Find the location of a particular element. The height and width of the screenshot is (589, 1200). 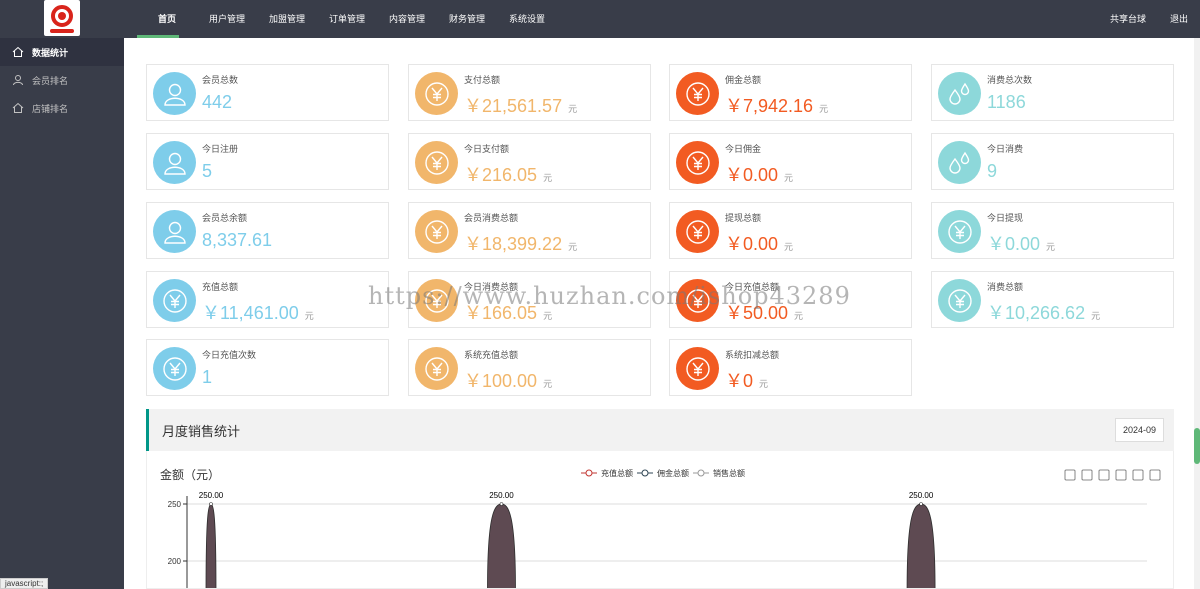

stat-label: 系统扣减总额 is located at coordinates (752, 355).